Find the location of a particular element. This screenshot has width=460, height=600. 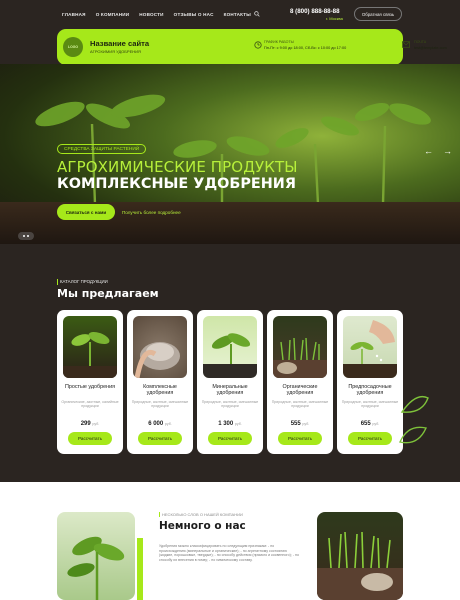

about-label: НЕСКОЛЬКО СЛОВ О НАШЕЙ КОМПАНИИ is located at coordinates (202, 514).